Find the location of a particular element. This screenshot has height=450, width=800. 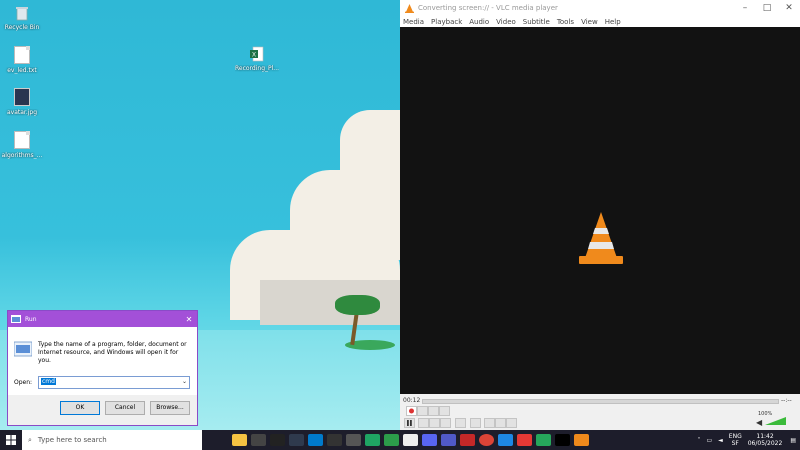

next-button is located at coordinates (445, 423).